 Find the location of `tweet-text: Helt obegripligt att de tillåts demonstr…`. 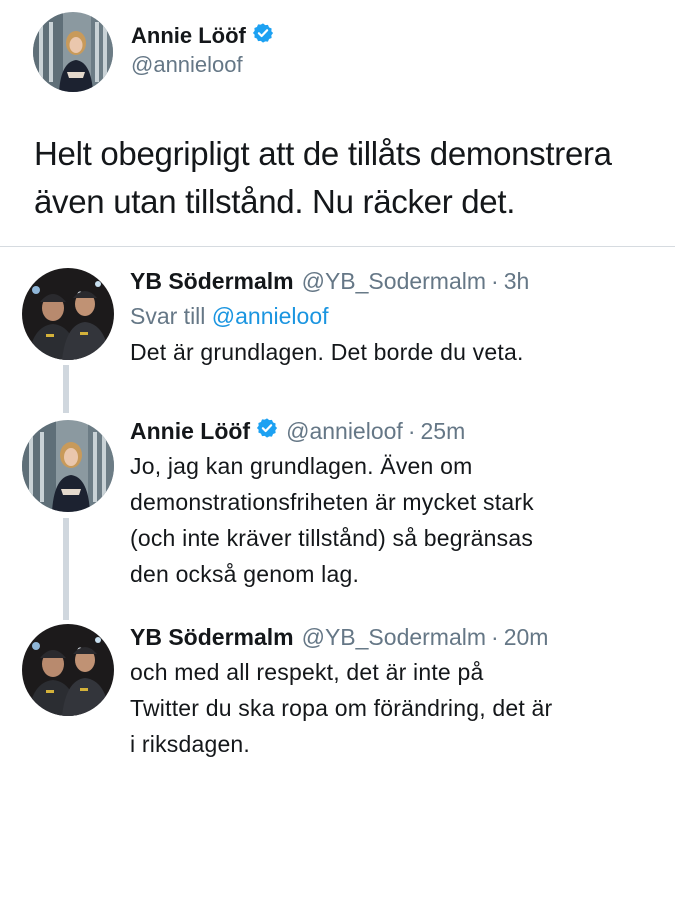

tweet-text: Helt obegripligt att de tillåts demonstr… is located at coordinates (344, 178).